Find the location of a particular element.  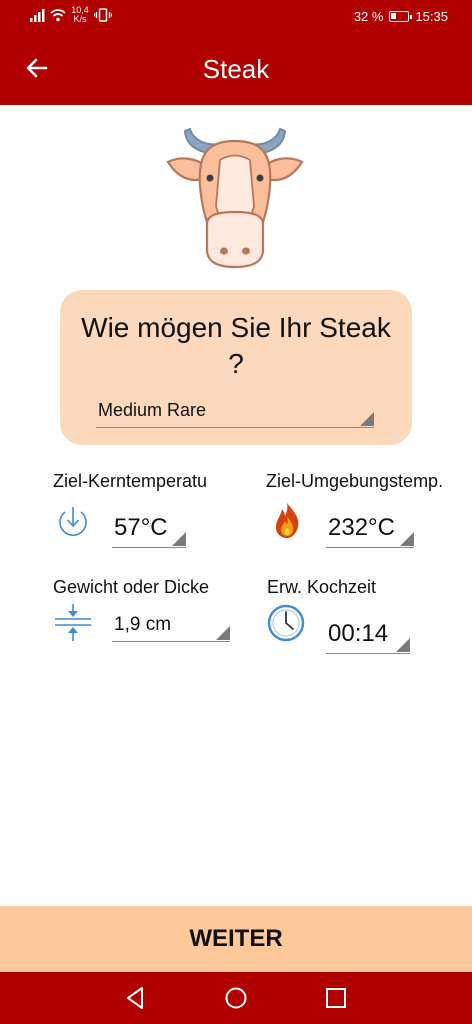

nav-home-icon is located at coordinates (236, 998).